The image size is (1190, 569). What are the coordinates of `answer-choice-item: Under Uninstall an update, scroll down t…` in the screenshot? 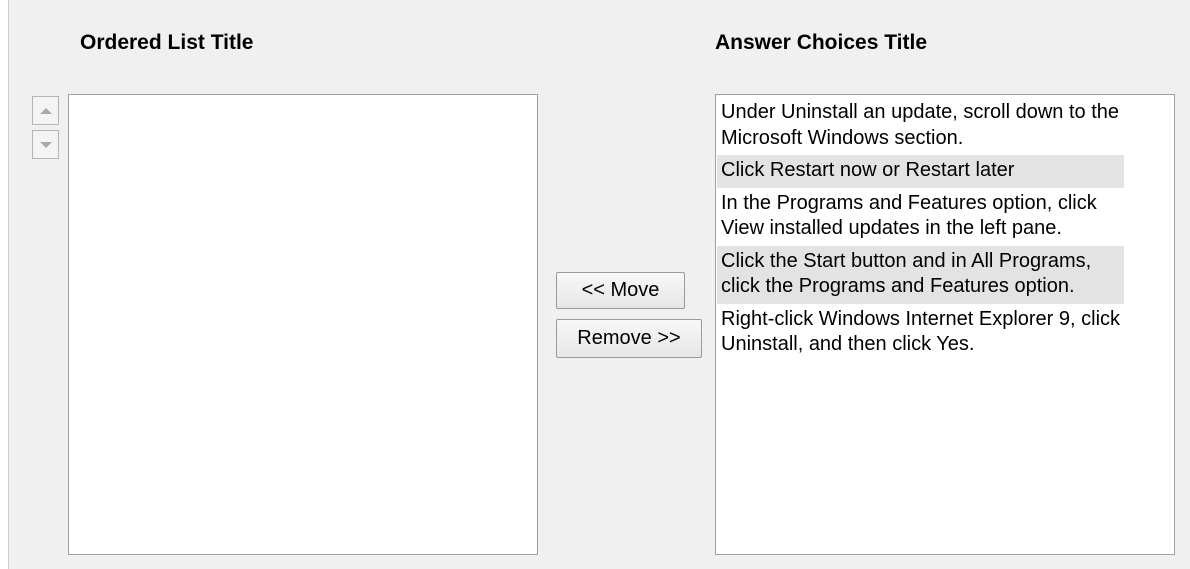 It's located at (920, 126).